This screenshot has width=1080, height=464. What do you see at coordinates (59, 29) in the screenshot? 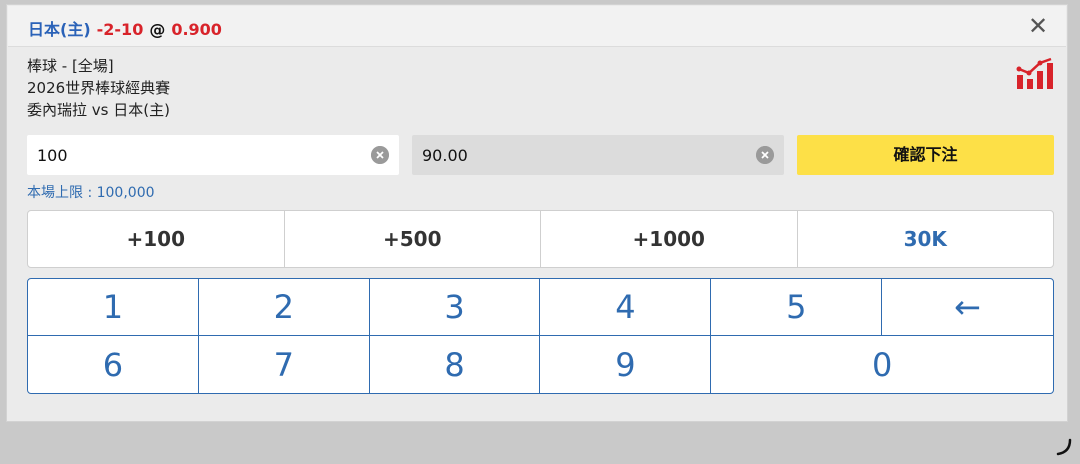
I see `selection-team: 日本(主)` at bounding box center [59, 29].